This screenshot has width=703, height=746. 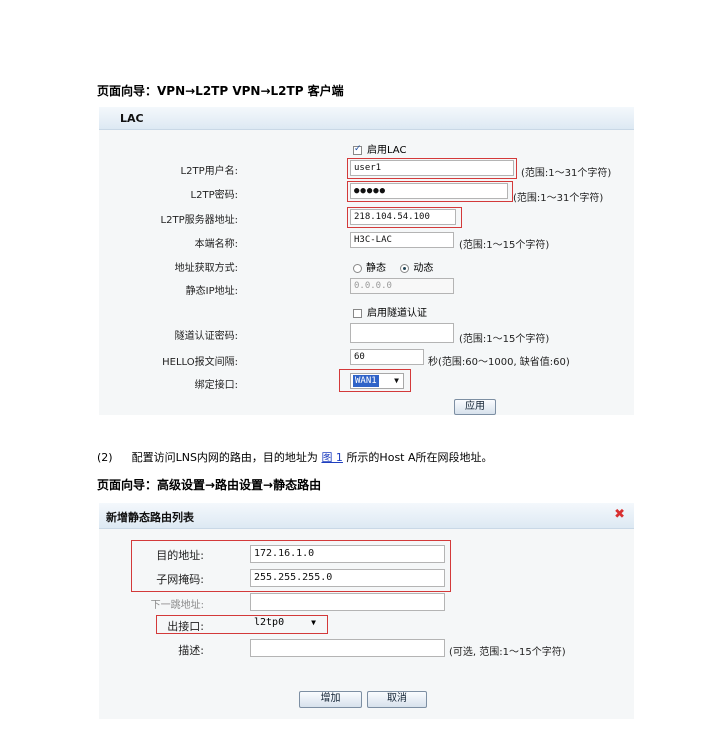 What do you see at coordinates (357, 268) in the screenshot?
I see `radio-static` at bounding box center [357, 268].